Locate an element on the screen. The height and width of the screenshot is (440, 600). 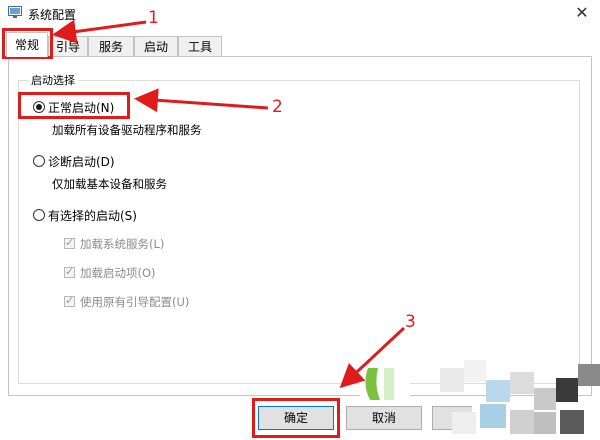
use-original-boot-config-label: 使用原有引导配置(U) is located at coordinates (135, 302).